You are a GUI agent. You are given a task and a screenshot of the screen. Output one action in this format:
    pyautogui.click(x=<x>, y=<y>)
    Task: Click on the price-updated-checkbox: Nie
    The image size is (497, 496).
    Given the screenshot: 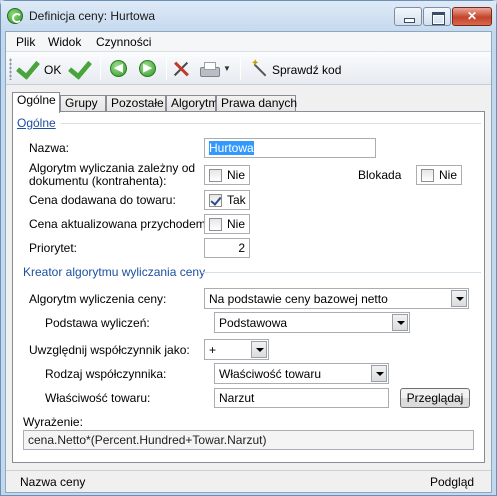 What is the action you would take?
    pyautogui.click(x=227, y=224)
    